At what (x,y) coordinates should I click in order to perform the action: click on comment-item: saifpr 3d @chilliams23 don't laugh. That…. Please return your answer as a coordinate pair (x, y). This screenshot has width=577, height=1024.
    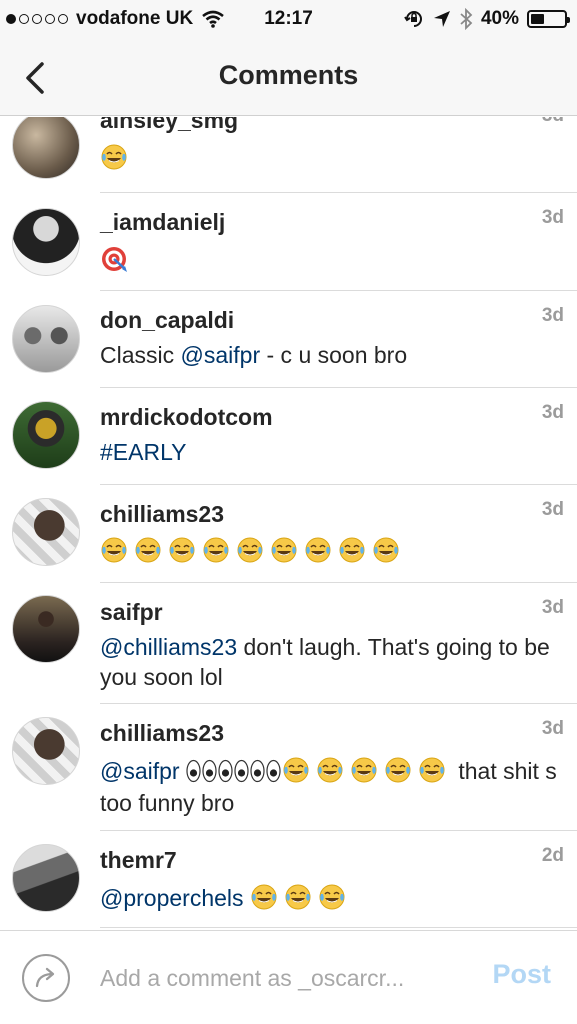
    Looking at the image, I should click on (288, 643).